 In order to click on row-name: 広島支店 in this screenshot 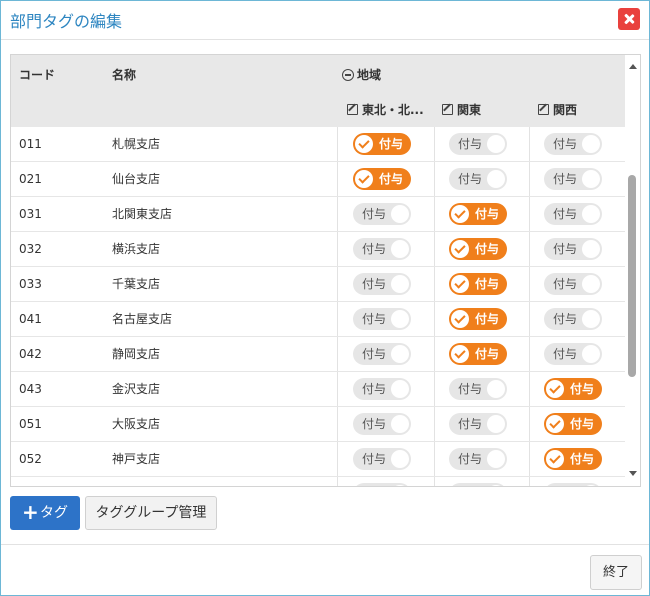, I will do `click(136, 481)`.